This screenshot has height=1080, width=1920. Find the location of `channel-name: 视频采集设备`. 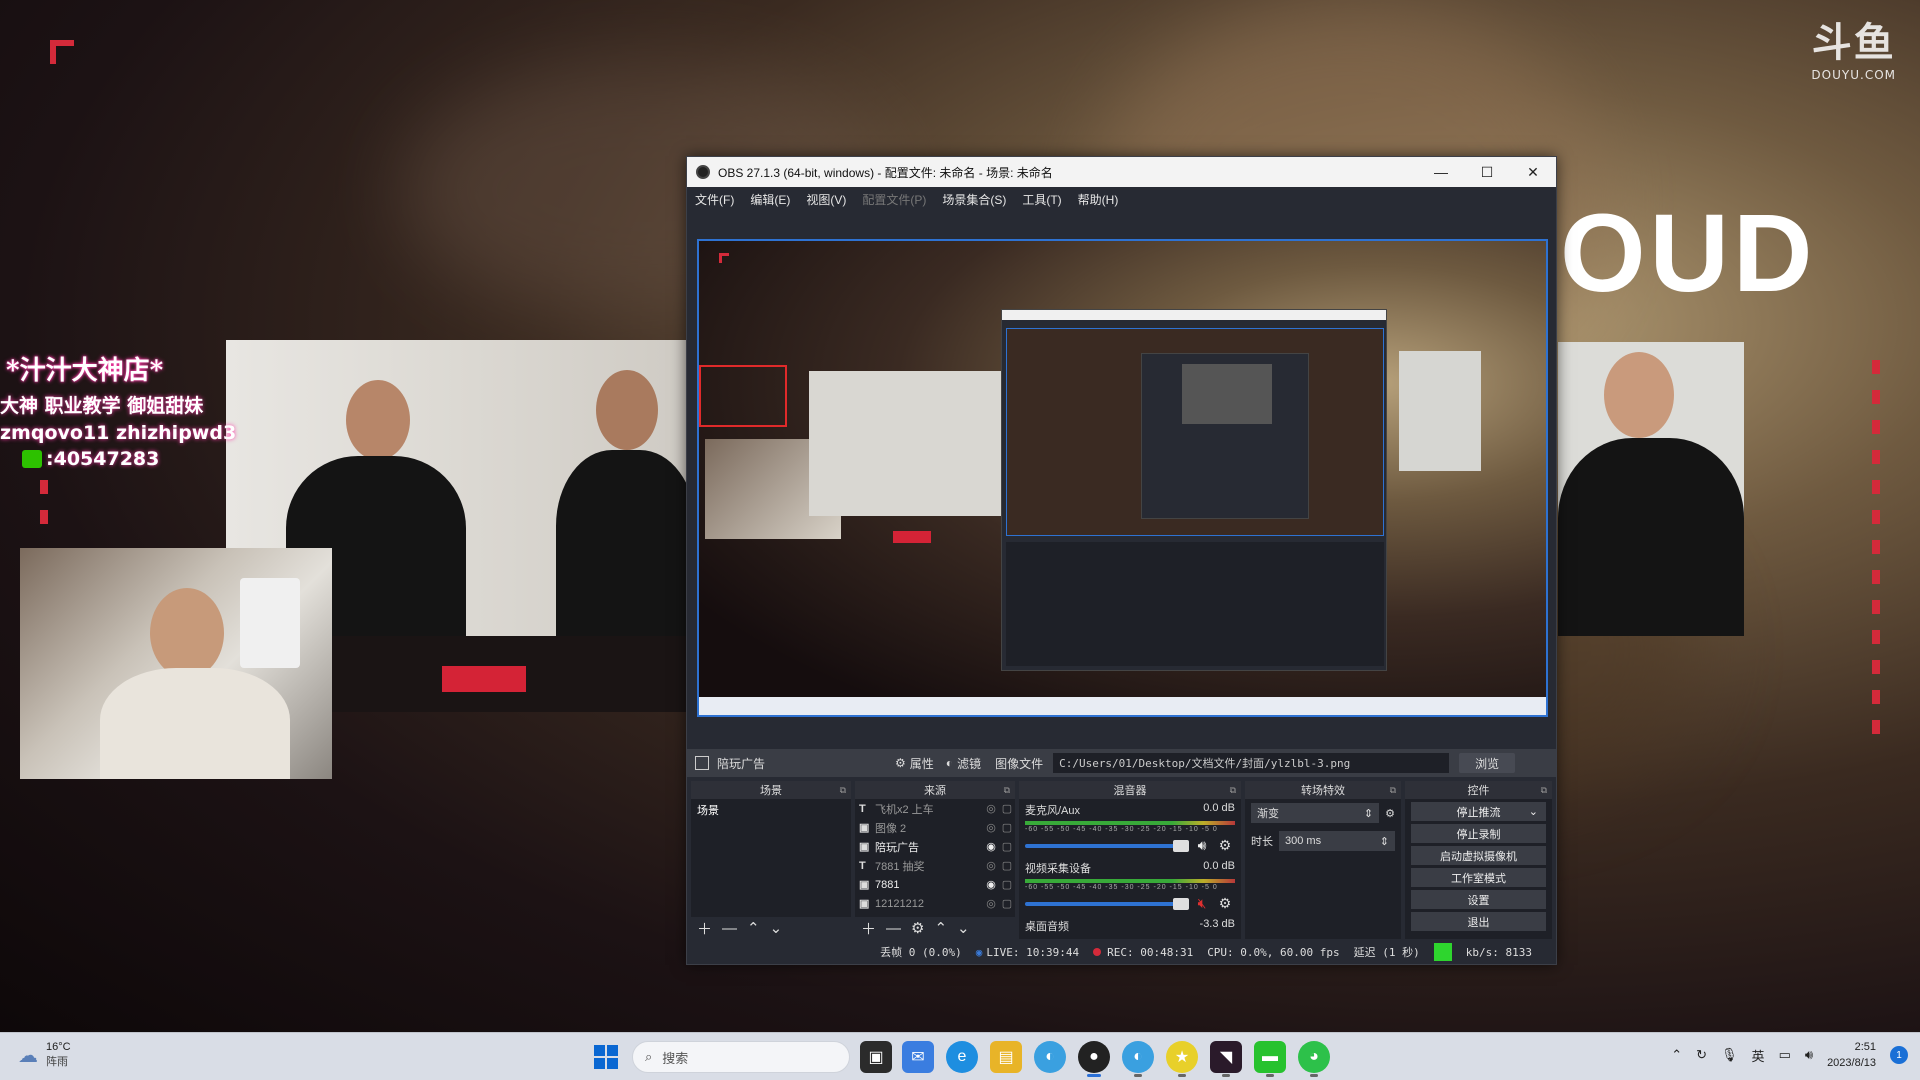

channel-name: 视频采集设备 is located at coordinates (1058, 869).